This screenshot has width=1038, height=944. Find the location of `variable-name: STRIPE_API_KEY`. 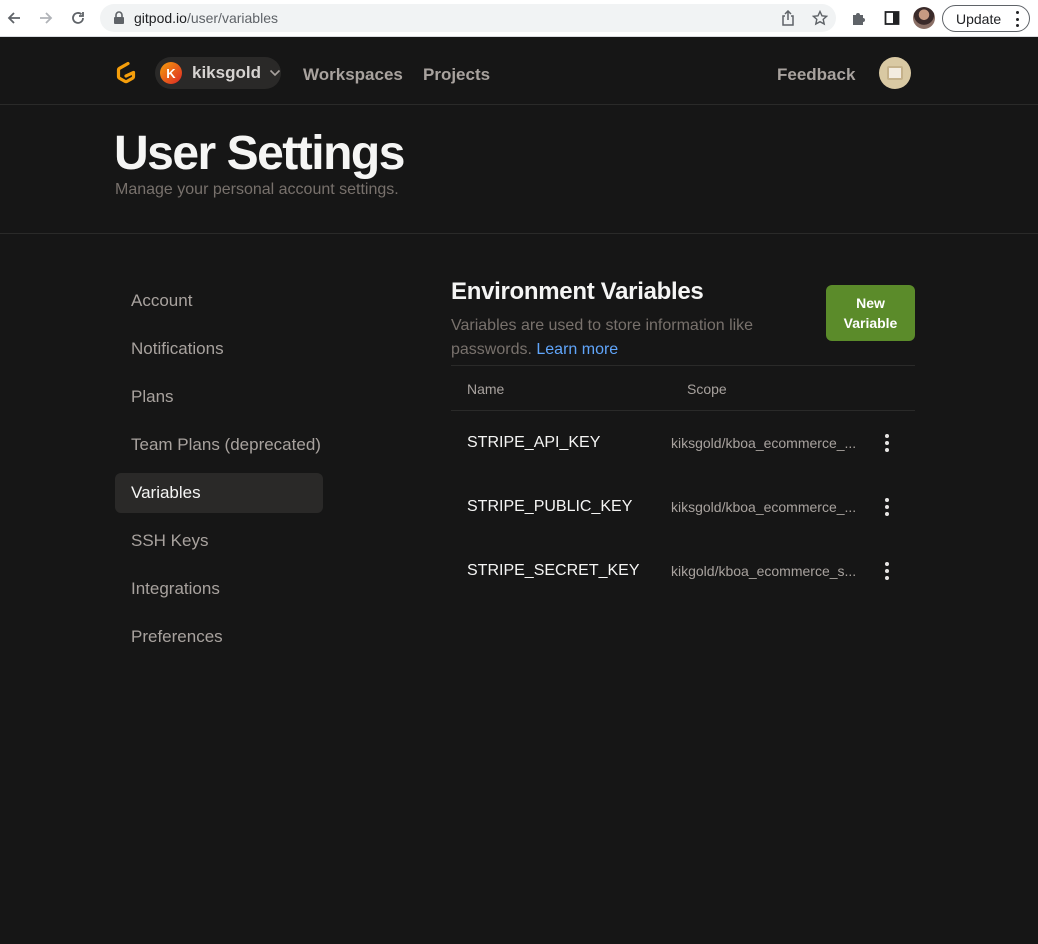

variable-name: STRIPE_API_KEY is located at coordinates (534, 442).